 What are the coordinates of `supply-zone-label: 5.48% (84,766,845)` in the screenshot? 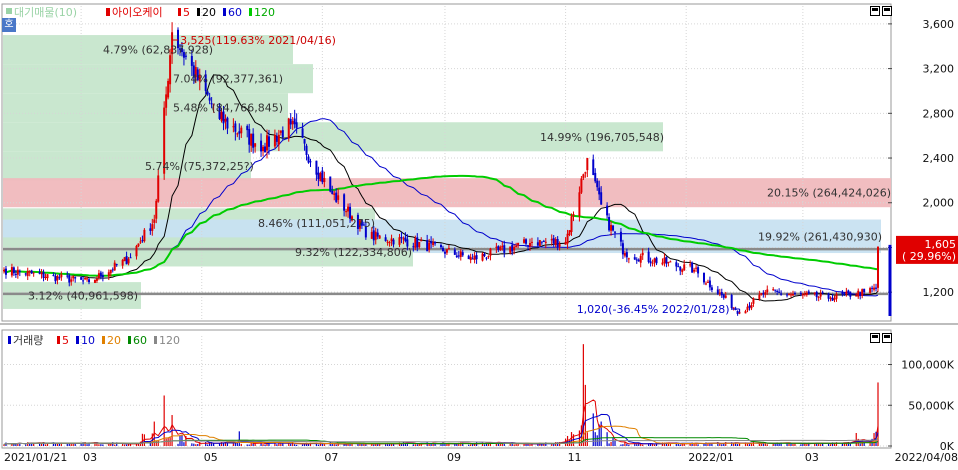 It's located at (228, 108).